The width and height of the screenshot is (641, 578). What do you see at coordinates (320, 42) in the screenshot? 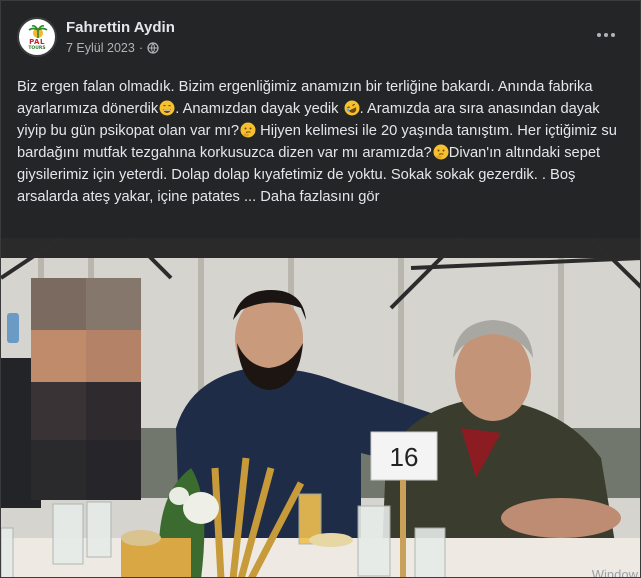
I see `post-header: PAL TOURS Fahrettin Aydin 7 Eylül 2023 ·` at bounding box center [320, 42].